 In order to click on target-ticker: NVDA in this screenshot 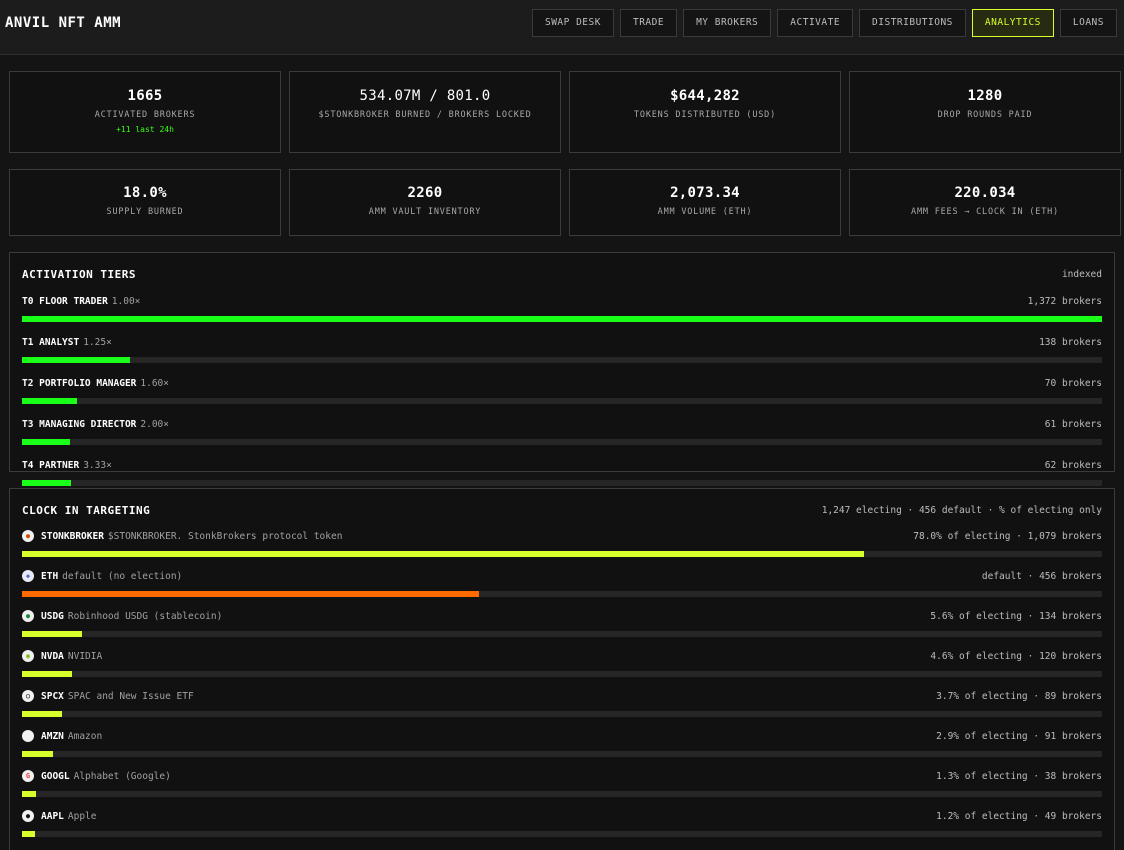, I will do `click(52, 656)`.